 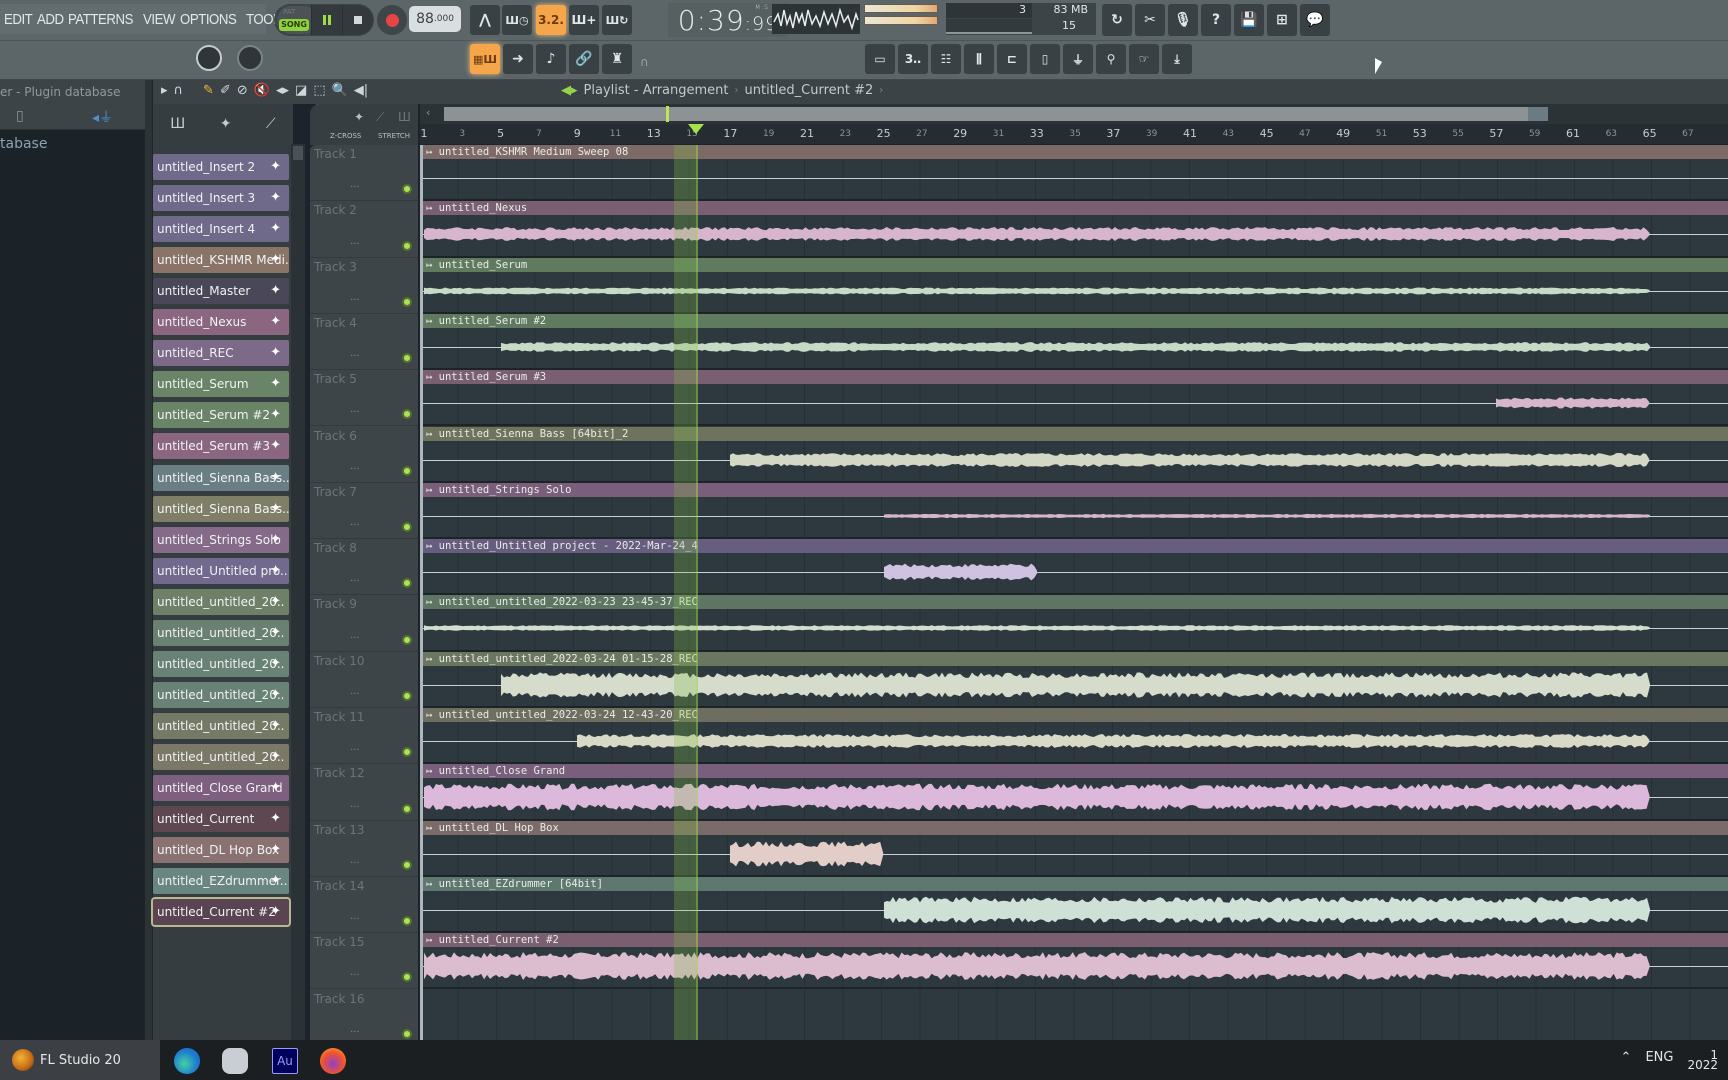 I want to click on stop-button, so click(x=357, y=20).